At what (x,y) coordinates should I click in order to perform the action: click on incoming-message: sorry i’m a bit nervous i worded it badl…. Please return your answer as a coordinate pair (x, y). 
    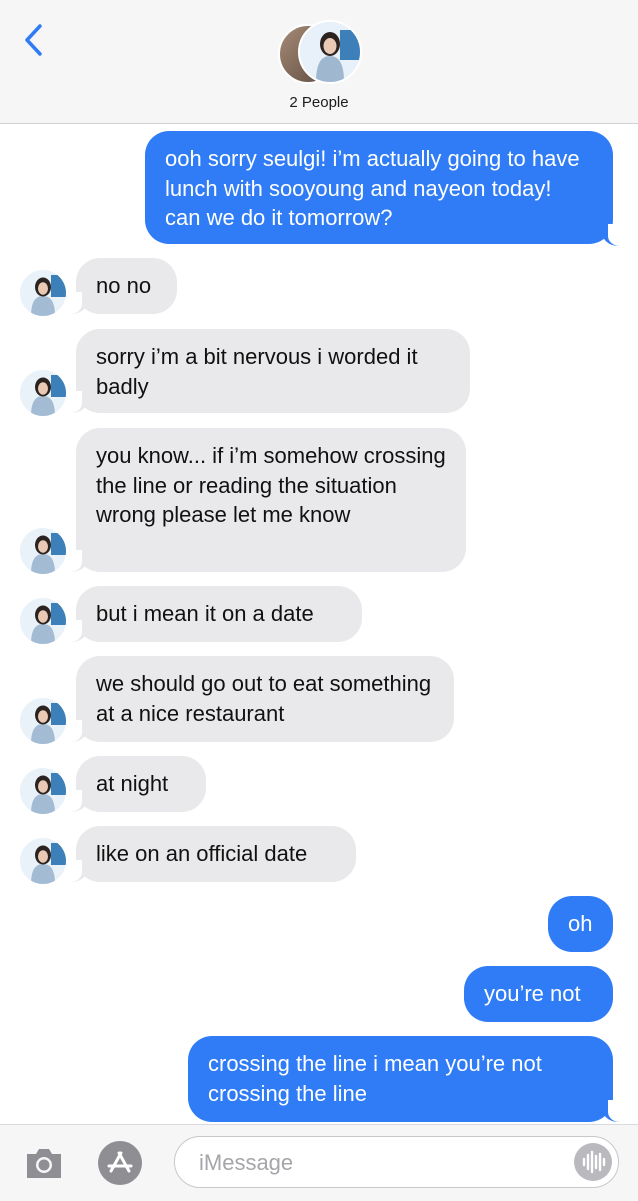
    Looking at the image, I should click on (273, 371).